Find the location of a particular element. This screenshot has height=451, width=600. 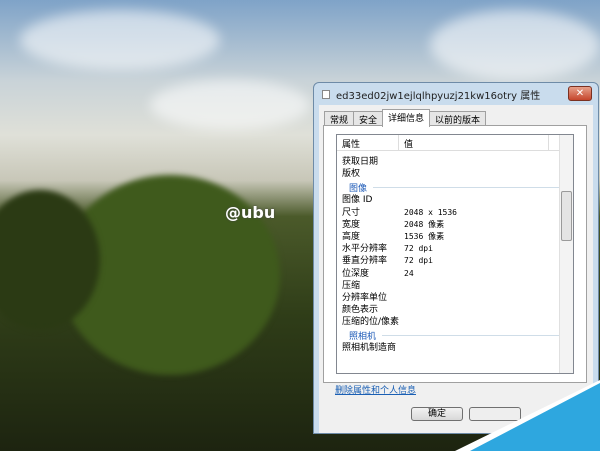

remove-properties-link: 删除属性和个人信息 is located at coordinates (375, 389).